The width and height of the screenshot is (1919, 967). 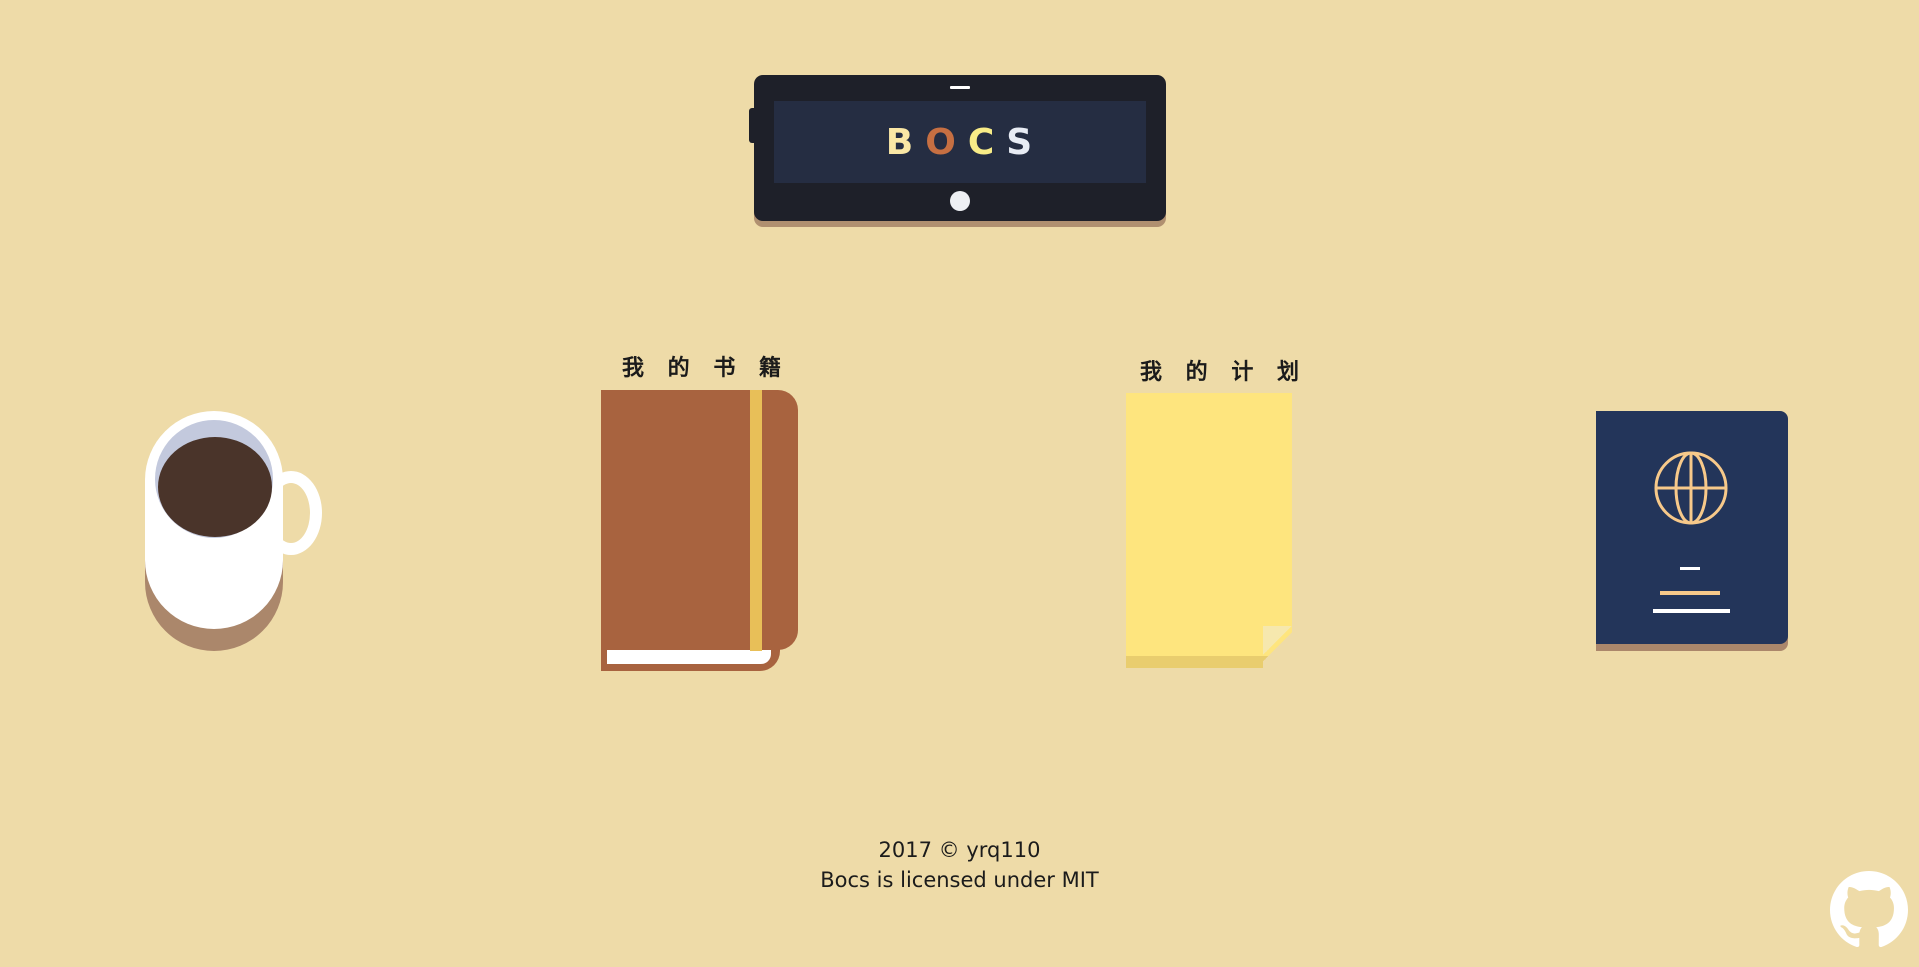 What do you see at coordinates (1690, 593) in the screenshot?
I see `passport-line-mid` at bounding box center [1690, 593].